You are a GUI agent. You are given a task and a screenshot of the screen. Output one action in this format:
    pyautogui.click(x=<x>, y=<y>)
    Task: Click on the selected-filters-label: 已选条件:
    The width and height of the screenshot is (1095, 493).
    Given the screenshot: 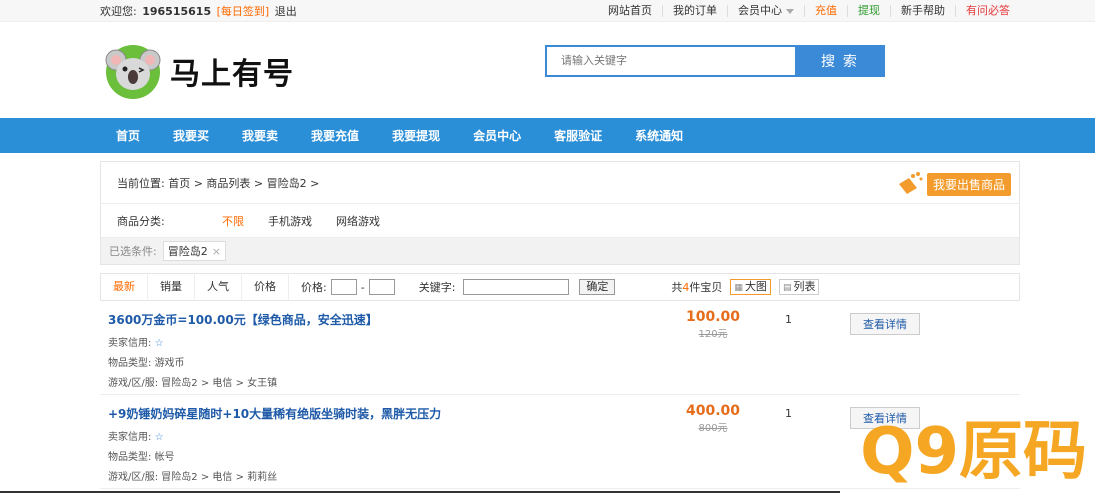 What is the action you would take?
    pyautogui.click(x=133, y=251)
    